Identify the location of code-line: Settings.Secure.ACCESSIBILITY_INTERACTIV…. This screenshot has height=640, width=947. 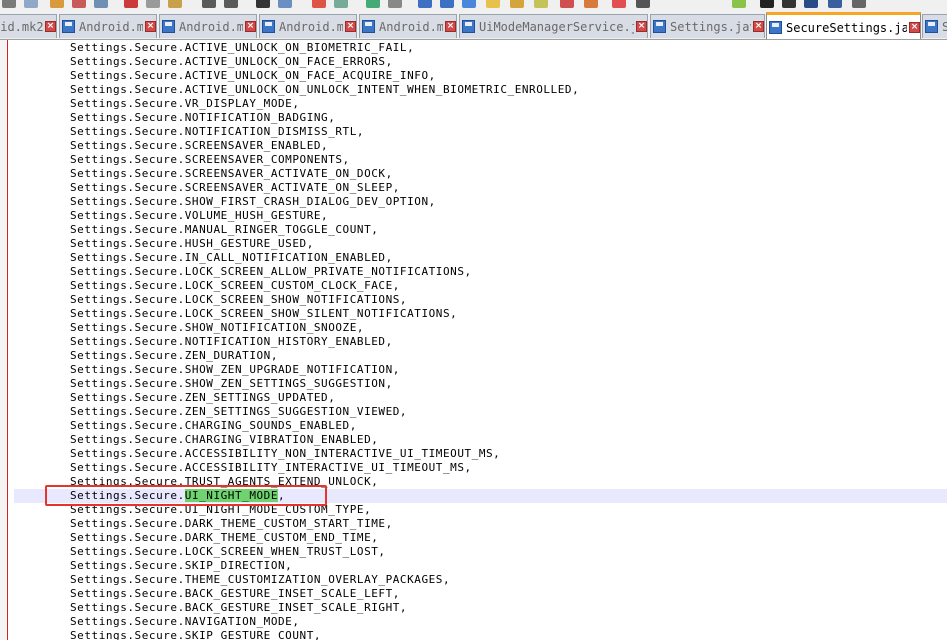
(480, 468).